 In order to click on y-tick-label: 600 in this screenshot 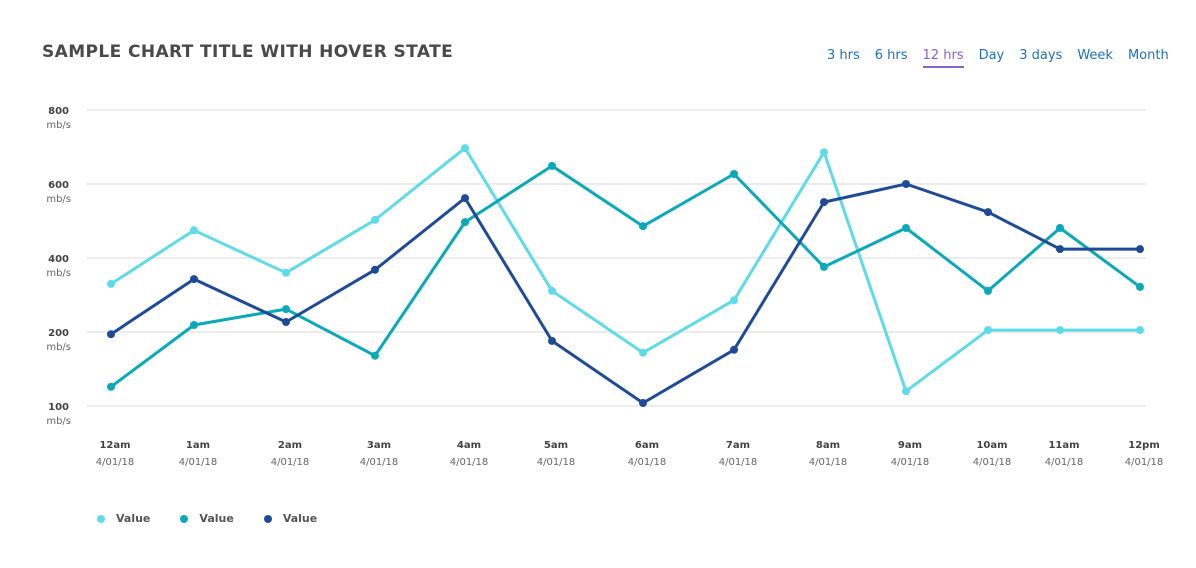, I will do `click(58, 185)`.